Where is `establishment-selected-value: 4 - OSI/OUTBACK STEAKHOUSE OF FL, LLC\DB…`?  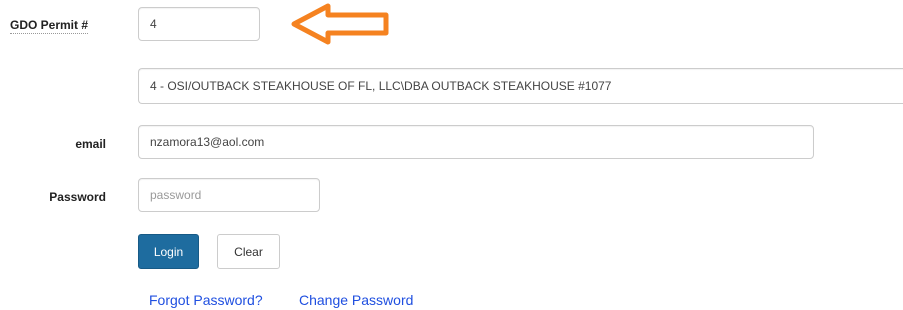
establishment-selected-value: 4 - OSI/OUTBACK STEAKHOUSE OF FL, LLC\DB… is located at coordinates (381, 86).